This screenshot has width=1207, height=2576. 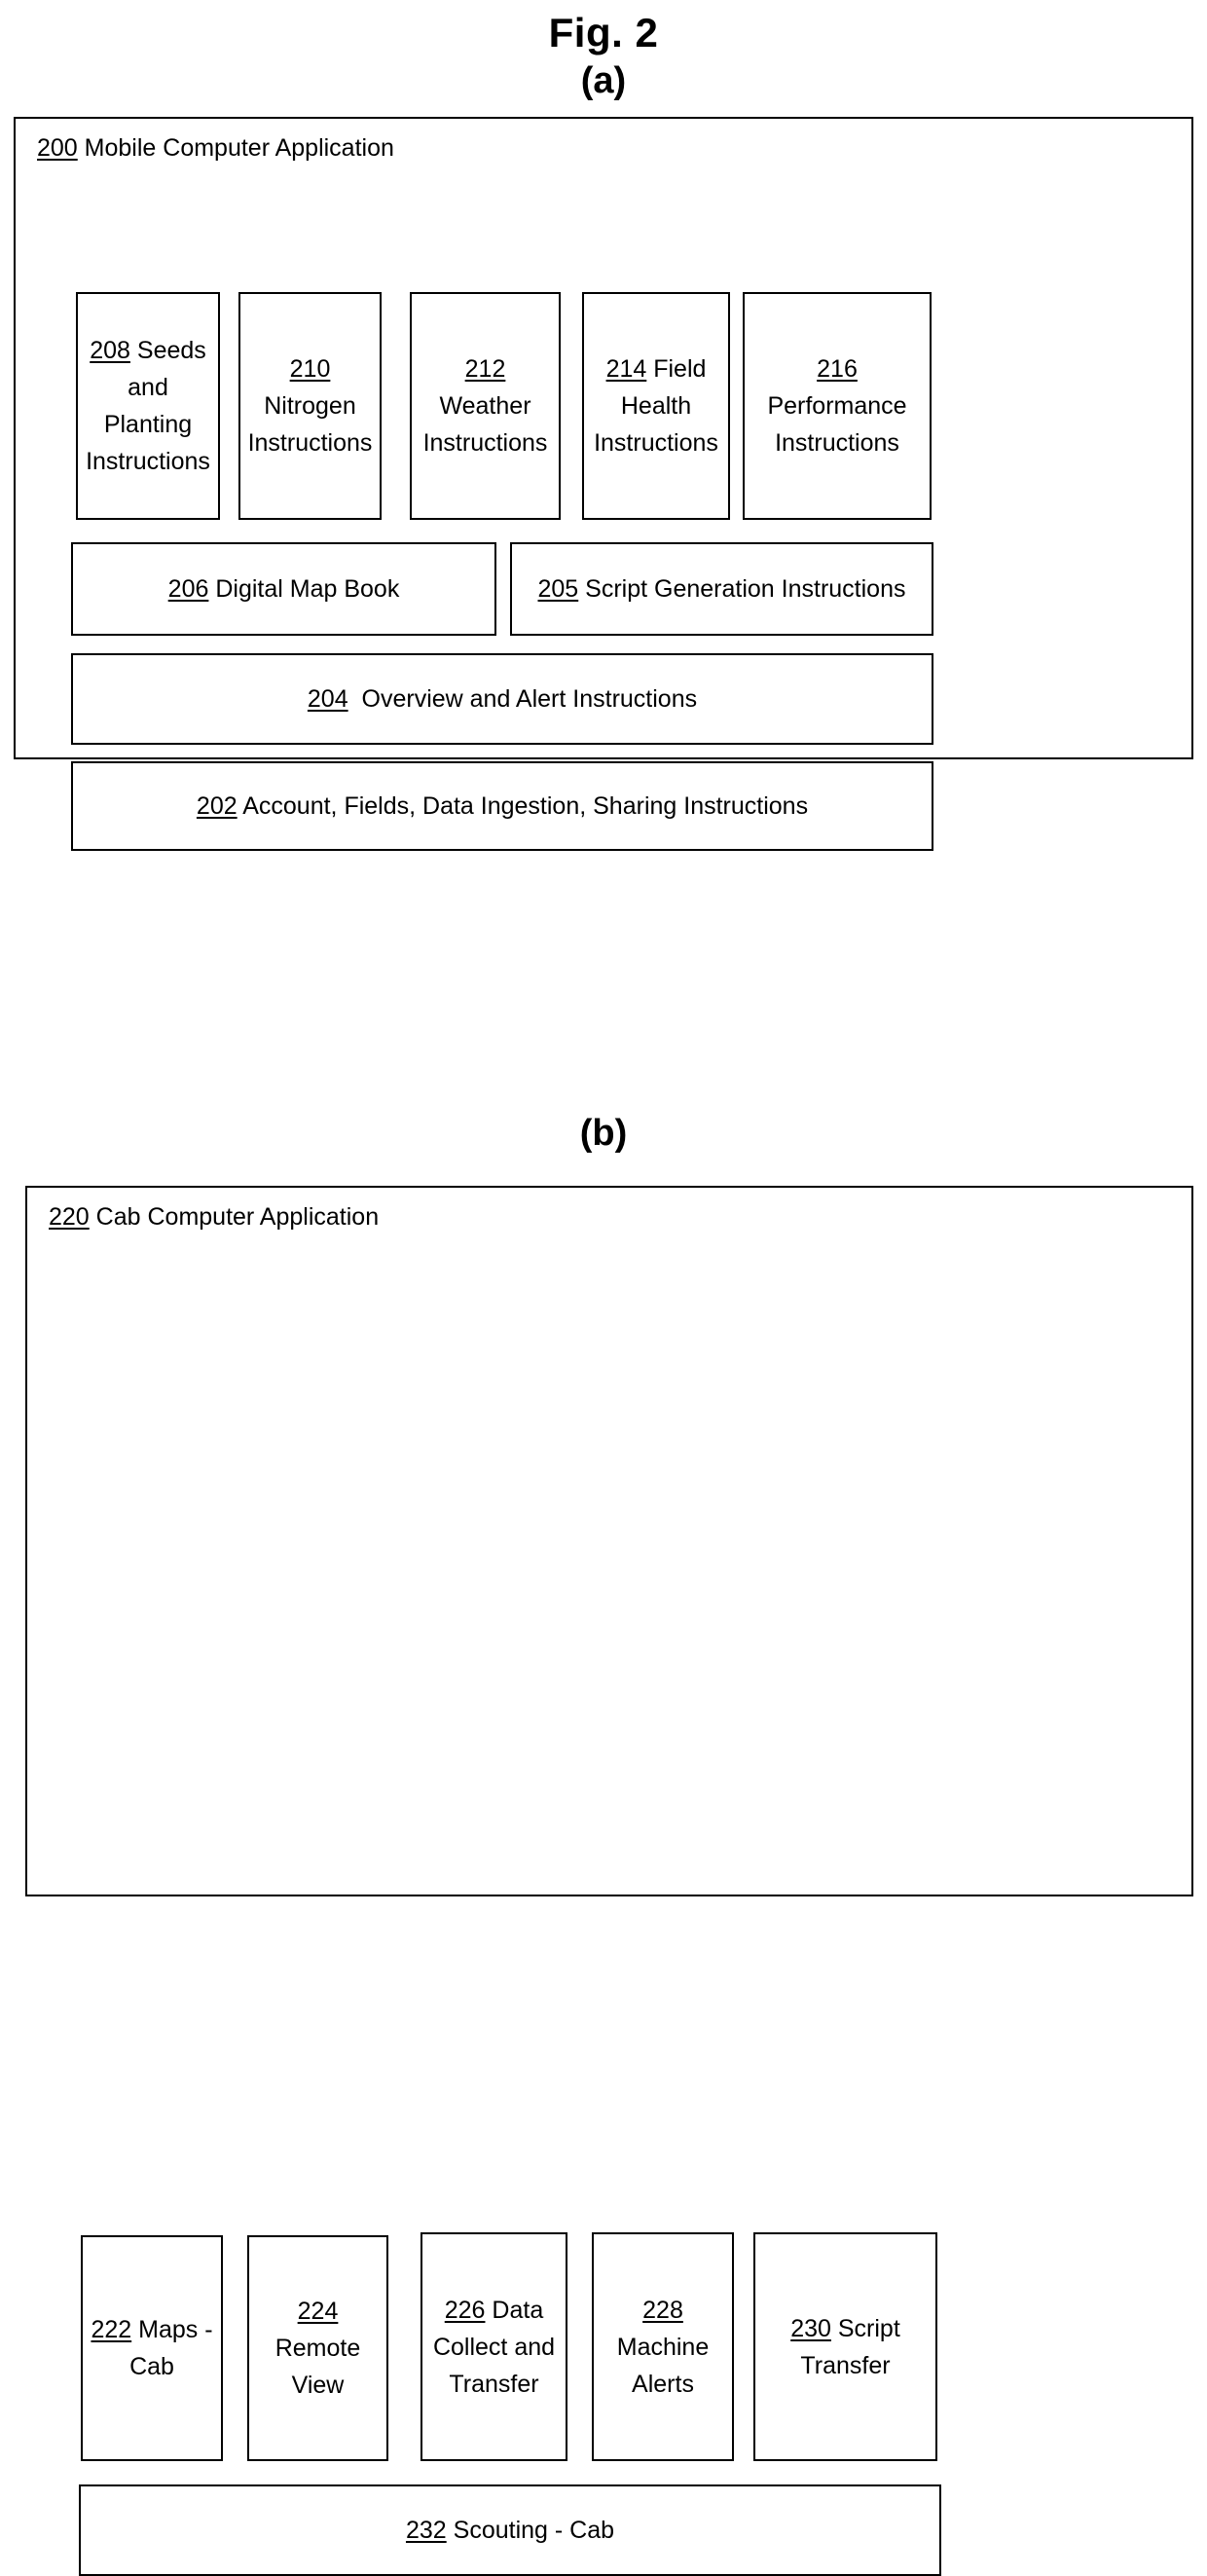 I want to click on ref-204: 204, so click(x=328, y=699).